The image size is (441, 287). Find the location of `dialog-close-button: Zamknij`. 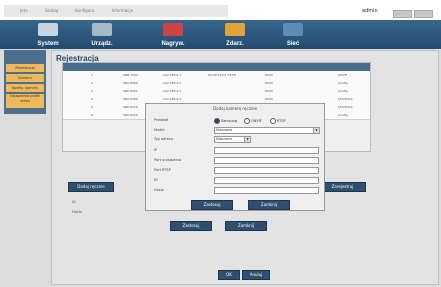

dialog-close-button: Zamknij is located at coordinates (269, 205).